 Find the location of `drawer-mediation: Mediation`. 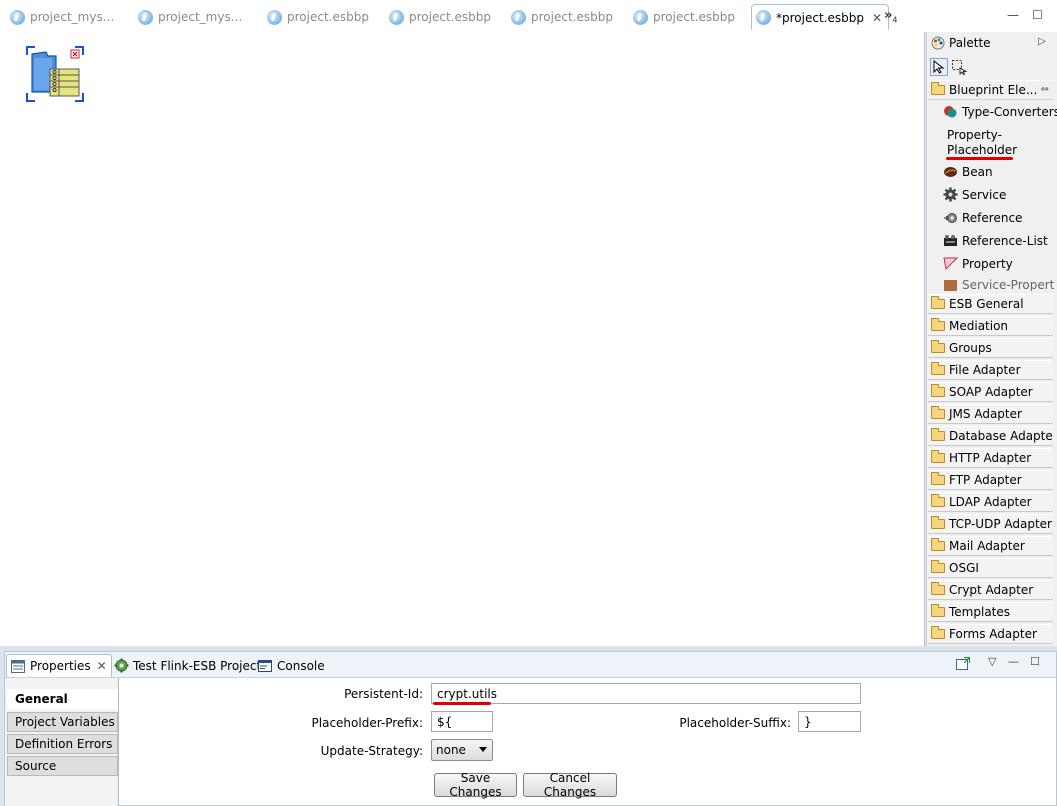

drawer-mediation: Mediation is located at coordinates (990, 326).